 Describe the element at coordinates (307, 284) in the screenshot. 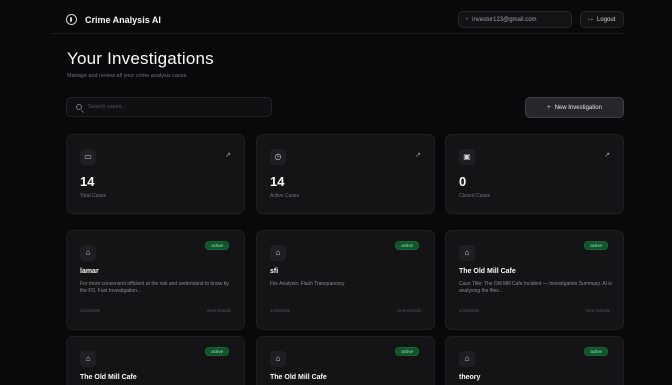

I see `investigation-description: File Analysis: Flash Transparency` at that location.